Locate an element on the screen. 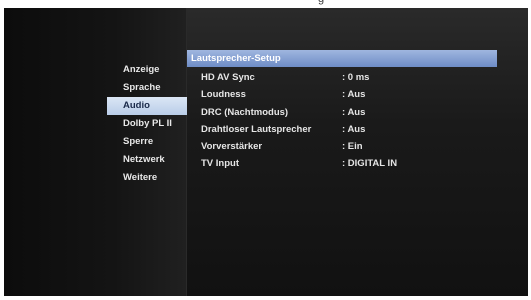 Image resolution: width=531 pixels, height=300 pixels. setting-row-loudness: Loudness : Aus is located at coordinates (342, 94).